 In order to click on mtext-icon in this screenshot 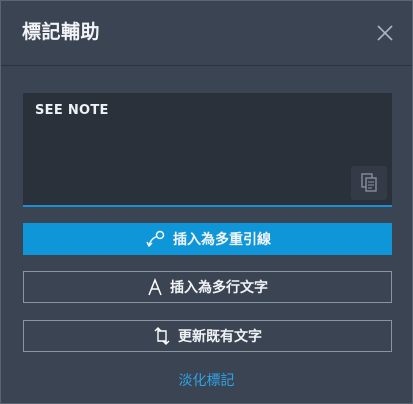, I will do `click(155, 286)`.